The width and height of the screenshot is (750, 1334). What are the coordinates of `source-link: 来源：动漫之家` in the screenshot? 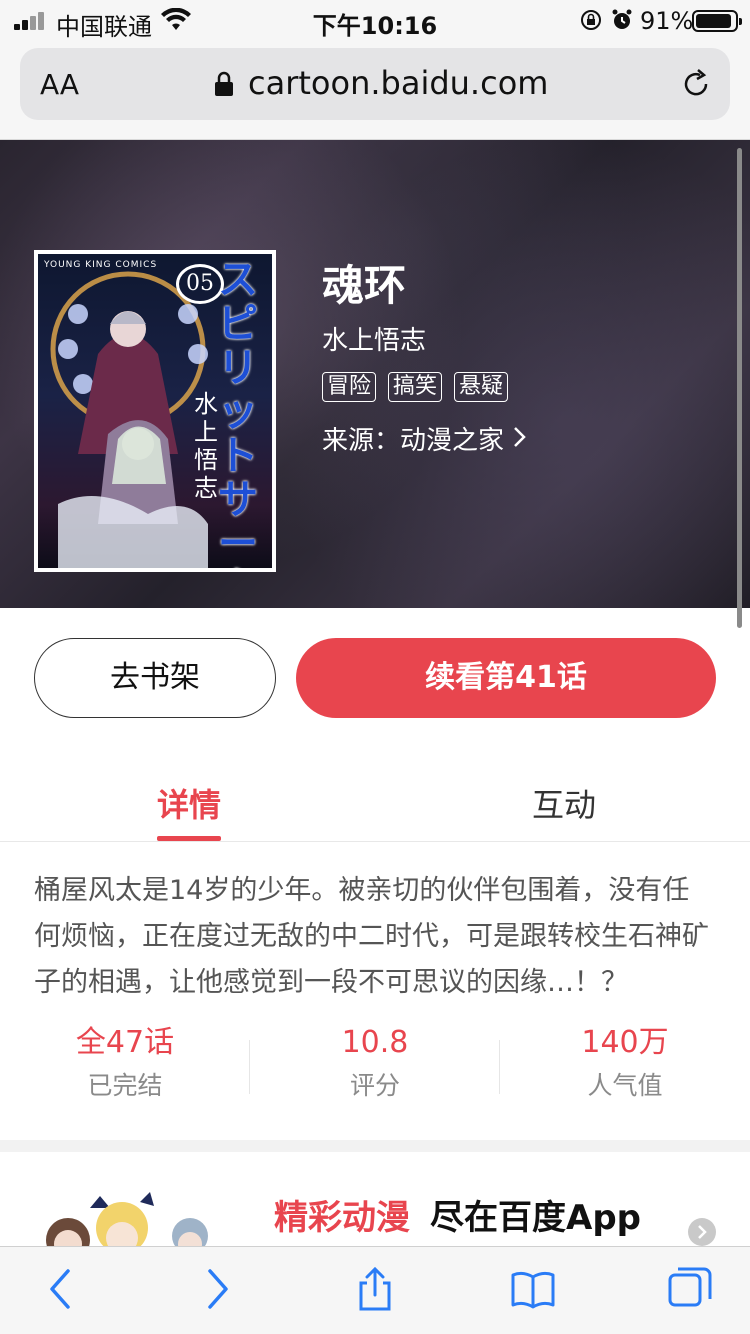 It's located at (413, 438).